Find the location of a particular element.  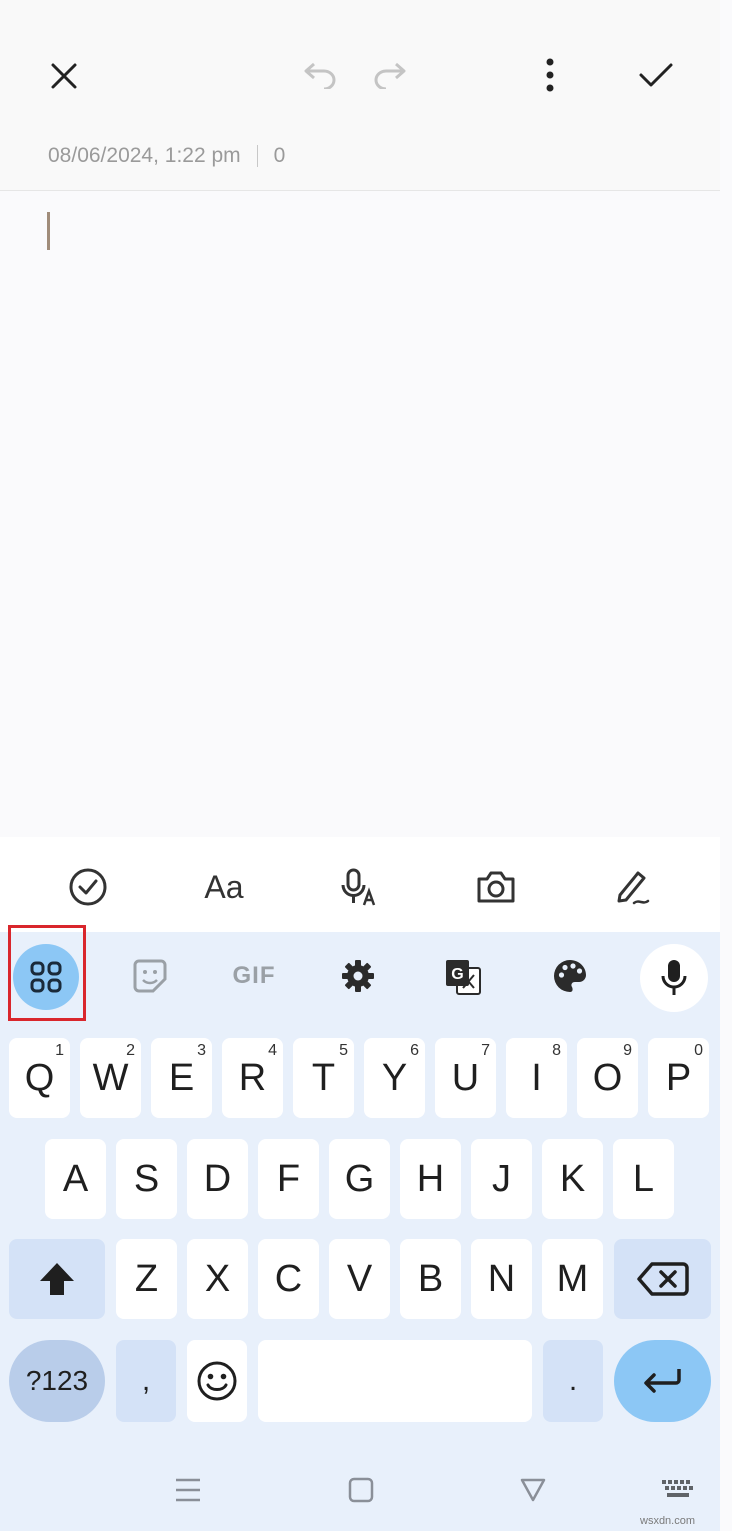

key-u-label: U is located at coordinates (465, 1077).